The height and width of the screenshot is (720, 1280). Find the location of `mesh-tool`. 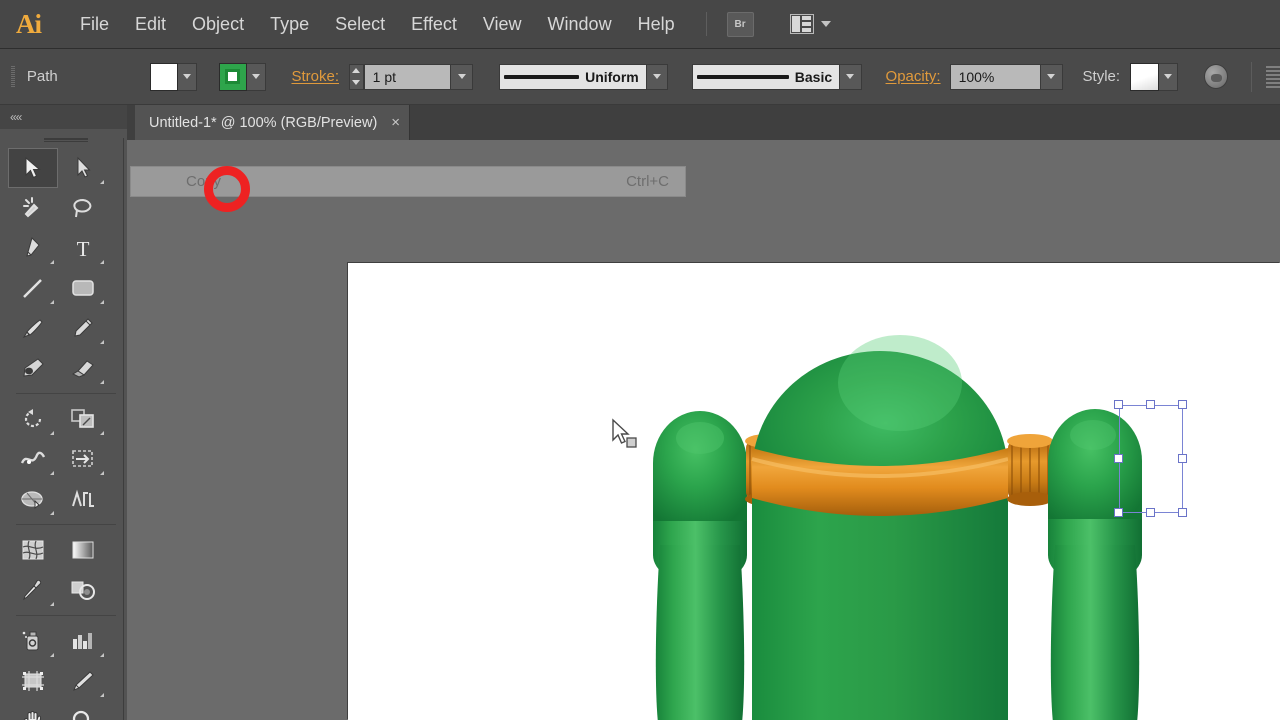

mesh-tool is located at coordinates (33, 550).